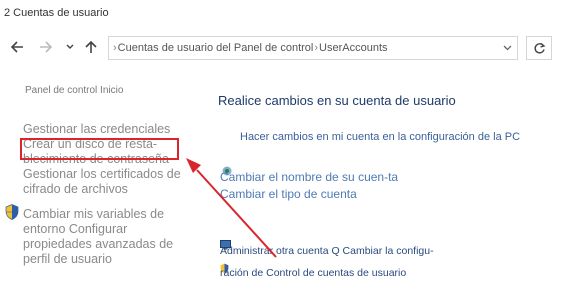 The height and width of the screenshot is (297, 564). Describe the element at coordinates (337, 100) in the screenshot. I see `main-heading: Realice cambios en su cuenta de usuario` at that location.